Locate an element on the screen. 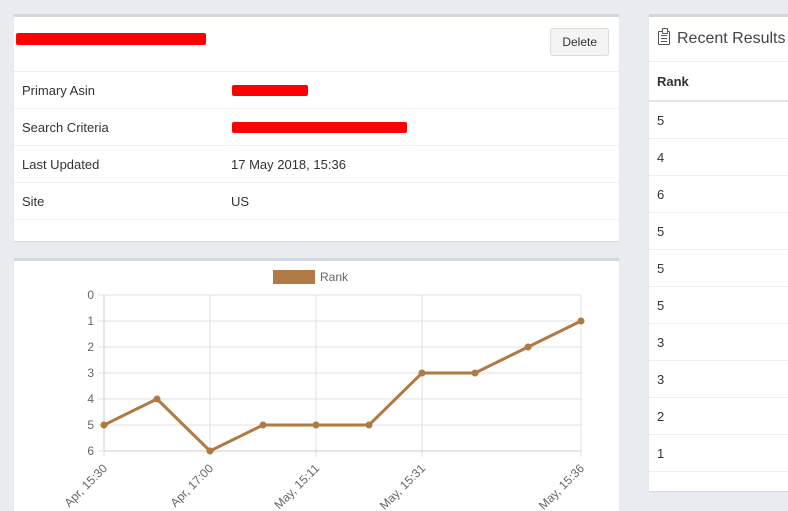 The image size is (788, 511). recent-results-header: Recent Results is located at coordinates (718, 39).